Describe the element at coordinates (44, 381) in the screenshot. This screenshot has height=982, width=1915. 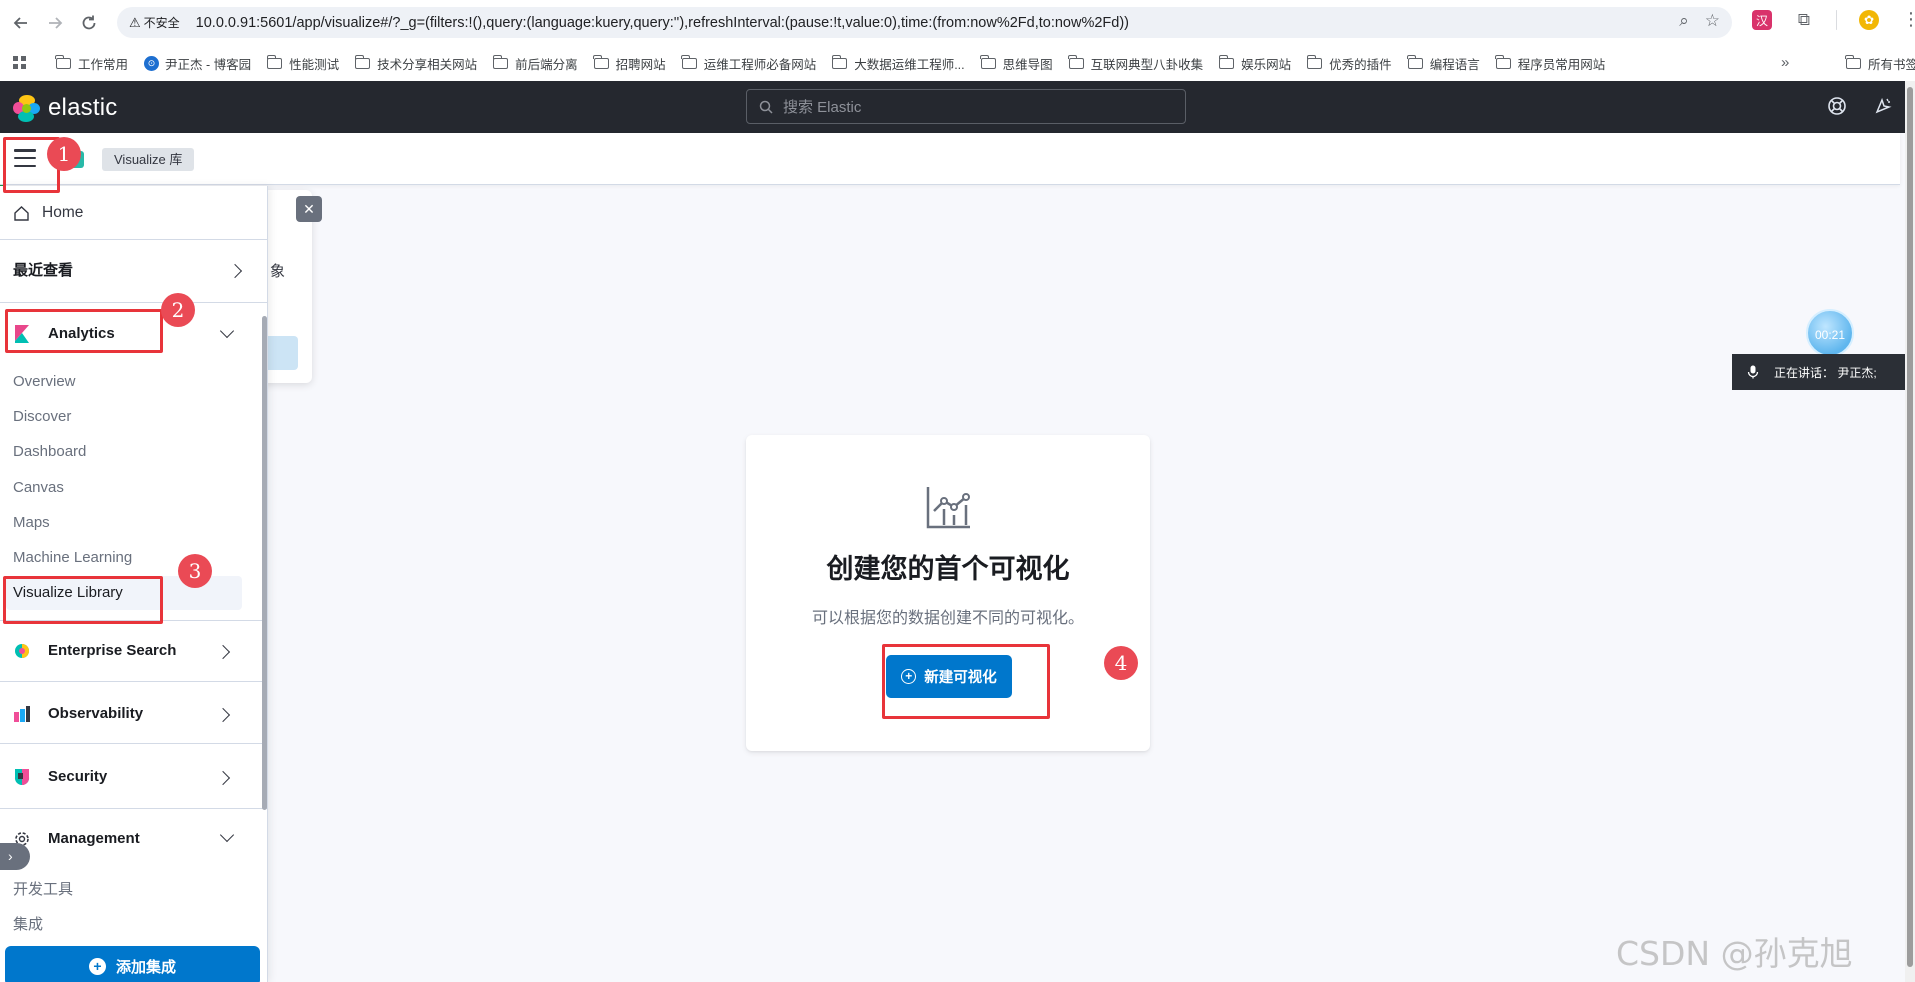
I see `nav-item-overview: Overview` at that location.